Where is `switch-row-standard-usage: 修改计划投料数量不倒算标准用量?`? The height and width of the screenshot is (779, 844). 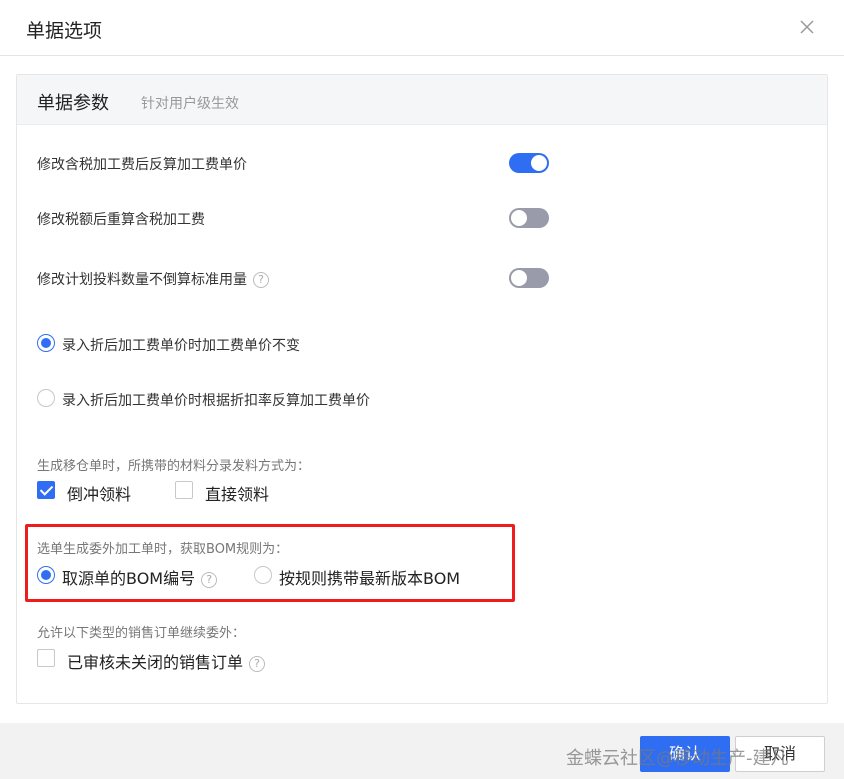 switch-row-standard-usage: 修改计划投料数量不倒算标准用量? is located at coordinates (153, 279).